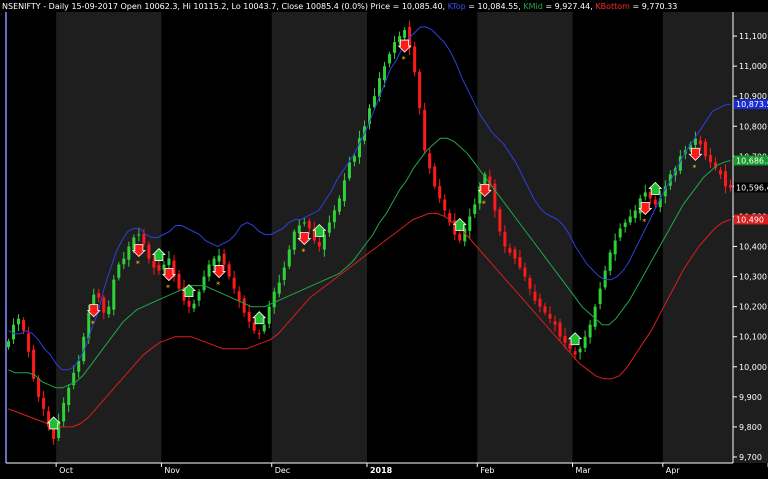 The image size is (768, 479). I want to click on x-tick-label: Apr, so click(673, 470).